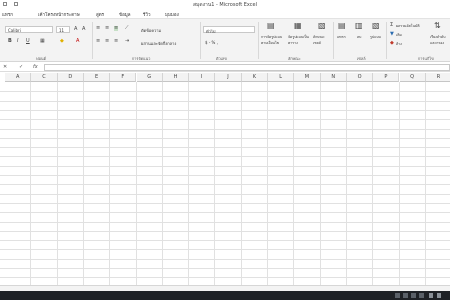 This screenshot has width=450, height=300. I want to click on title-bar: สมุดงาน1 - Microsoft Excel, so click(225, 4).